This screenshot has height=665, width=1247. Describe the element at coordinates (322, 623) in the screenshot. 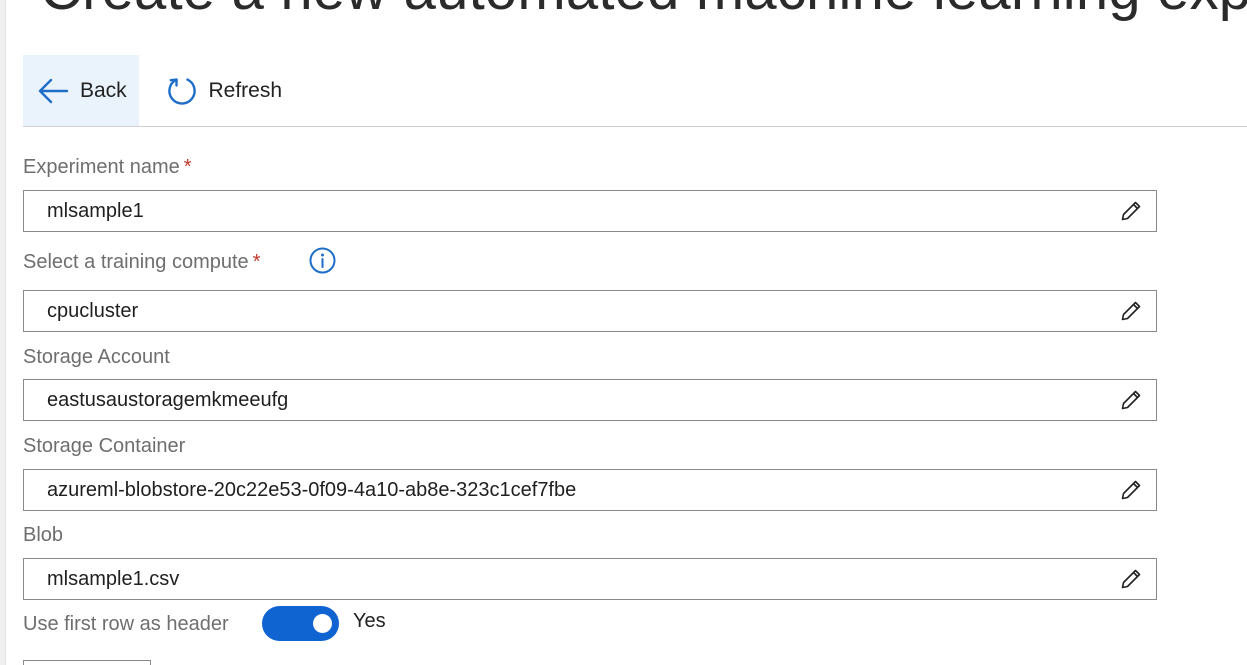

I see `toggle-knob` at that location.